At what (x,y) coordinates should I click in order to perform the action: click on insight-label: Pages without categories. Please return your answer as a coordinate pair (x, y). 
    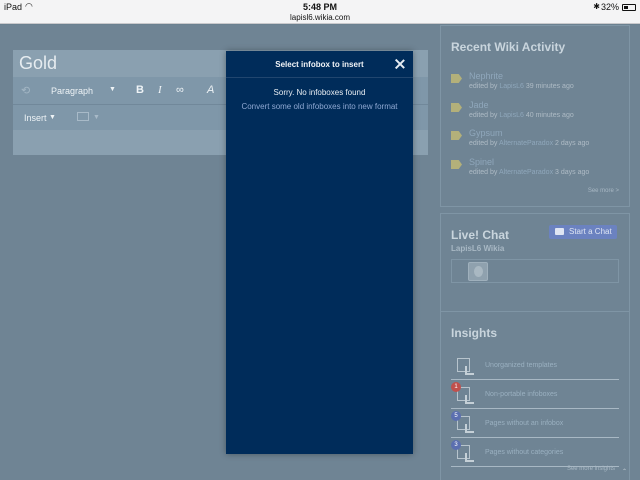
    Looking at the image, I should click on (524, 452).